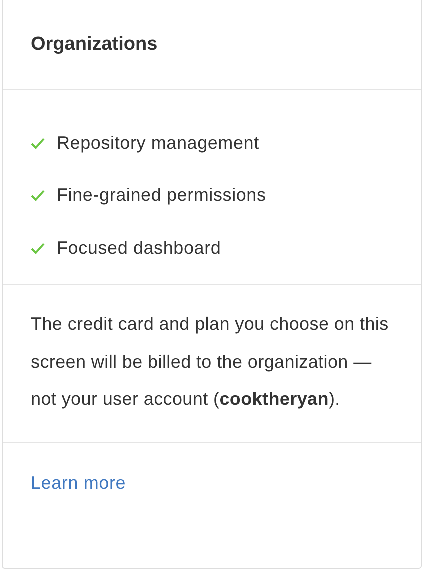  What do you see at coordinates (161, 195) in the screenshot?
I see `feature-label: Fine-grained permissions` at bounding box center [161, 195].